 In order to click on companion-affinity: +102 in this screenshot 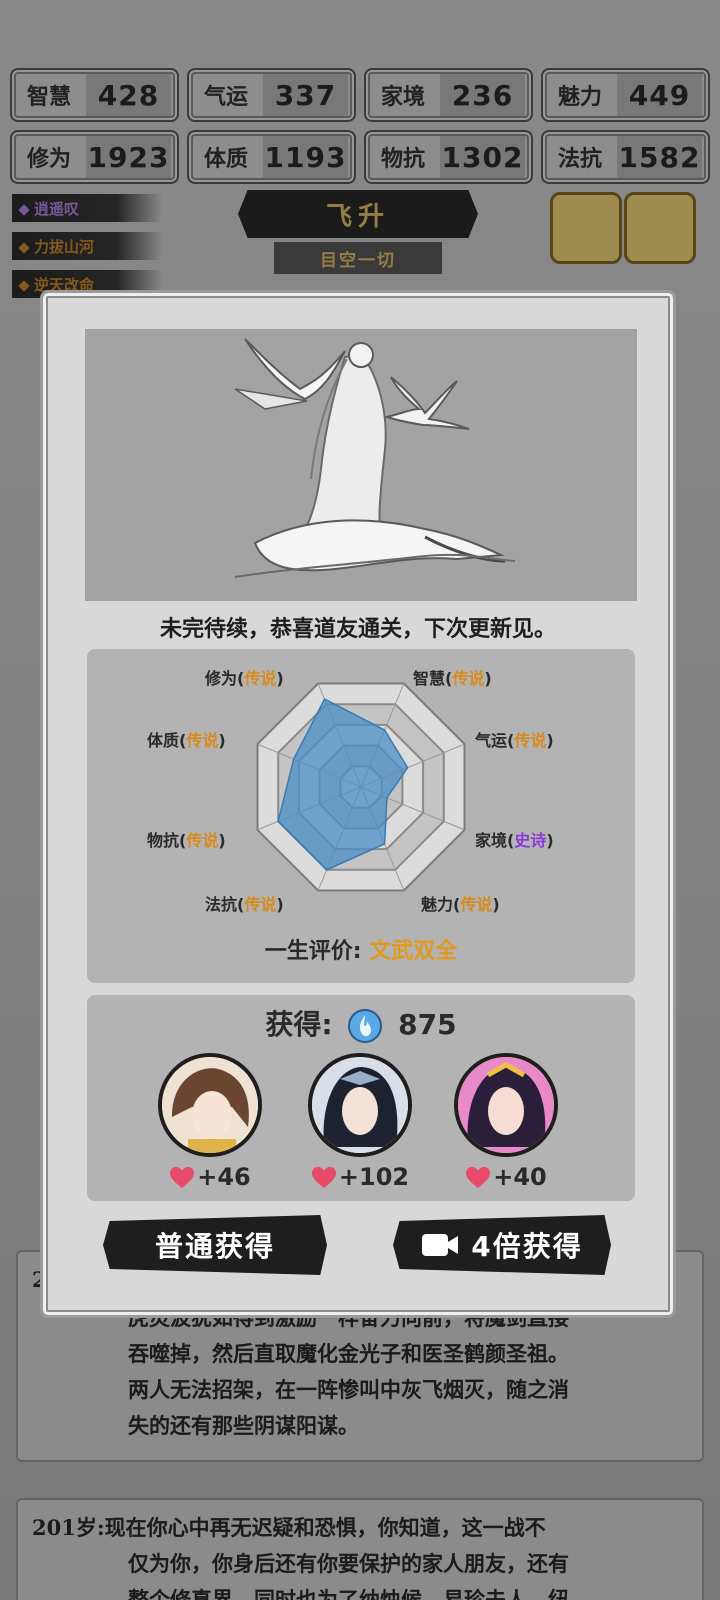, I will do `click(360, 1177)`.